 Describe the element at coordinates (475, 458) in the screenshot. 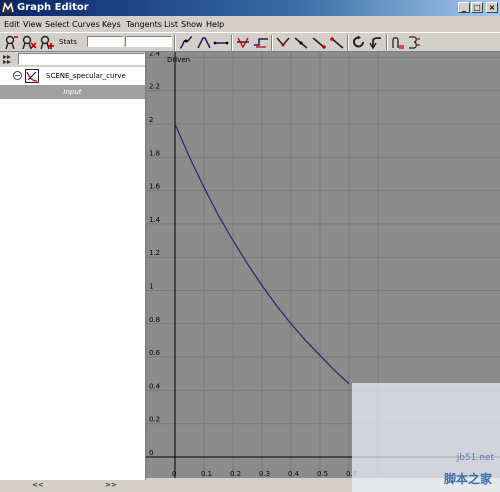

I see `watermark-url: jb51.net` at that location.